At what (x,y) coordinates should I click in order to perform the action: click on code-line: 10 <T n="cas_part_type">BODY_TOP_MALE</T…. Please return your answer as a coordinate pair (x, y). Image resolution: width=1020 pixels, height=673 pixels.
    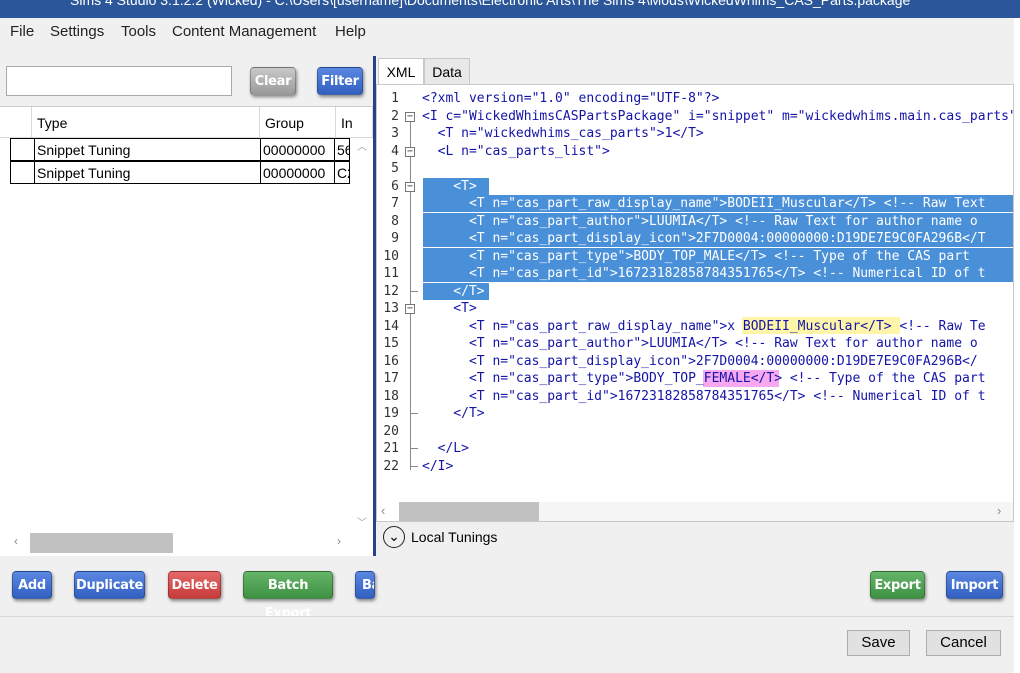
    Looking at the image, I should click on (695, 257).